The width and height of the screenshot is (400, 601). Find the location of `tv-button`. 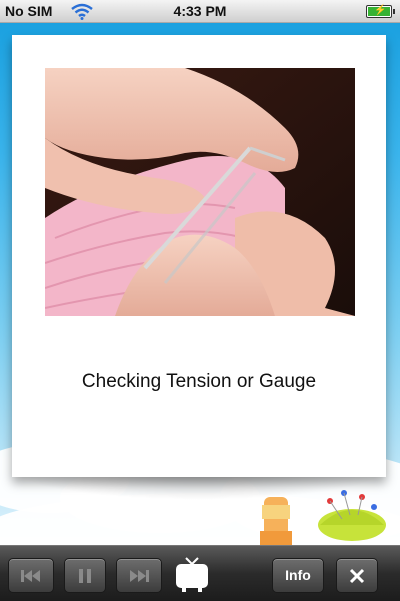

tv-button is located at coordinates (192, 574).